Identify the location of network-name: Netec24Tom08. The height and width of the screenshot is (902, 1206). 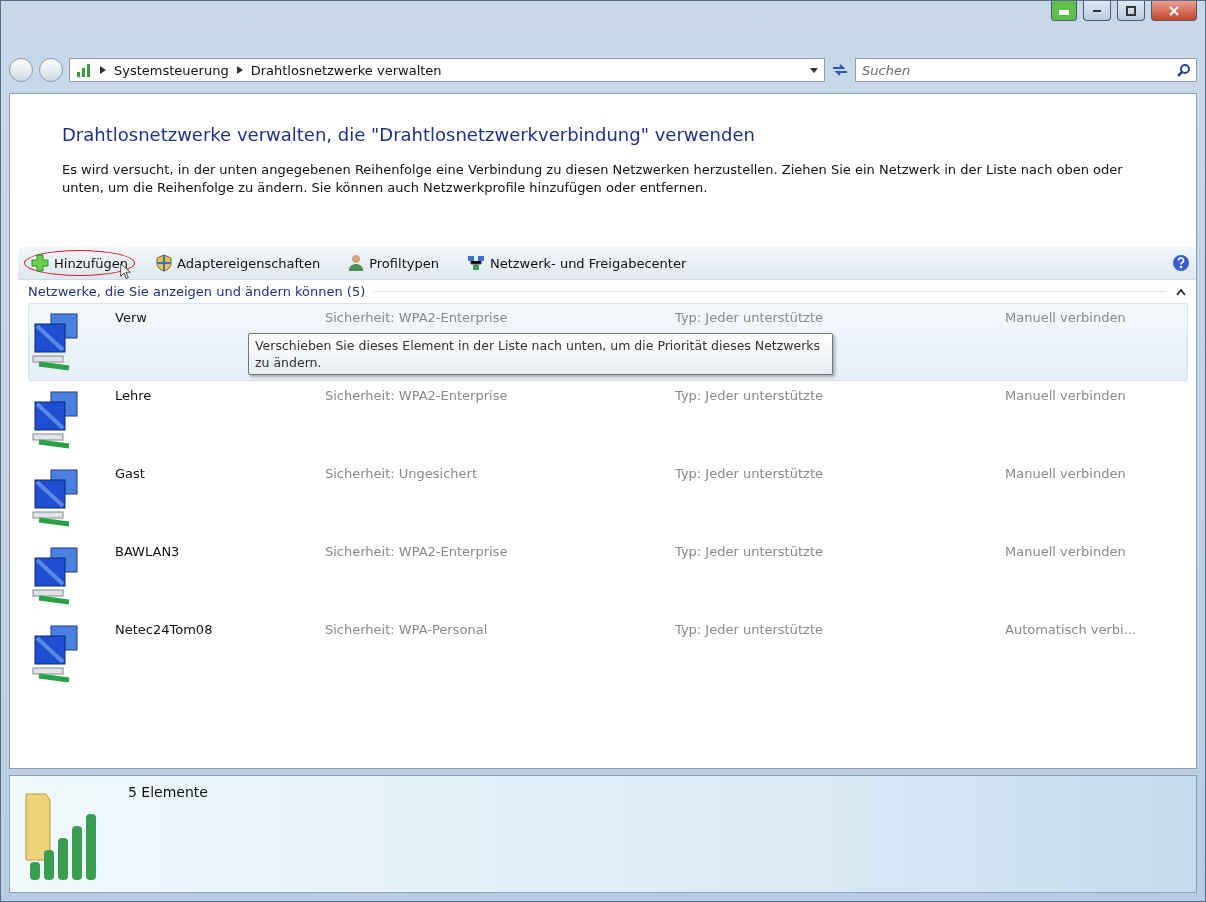
(164, 629).